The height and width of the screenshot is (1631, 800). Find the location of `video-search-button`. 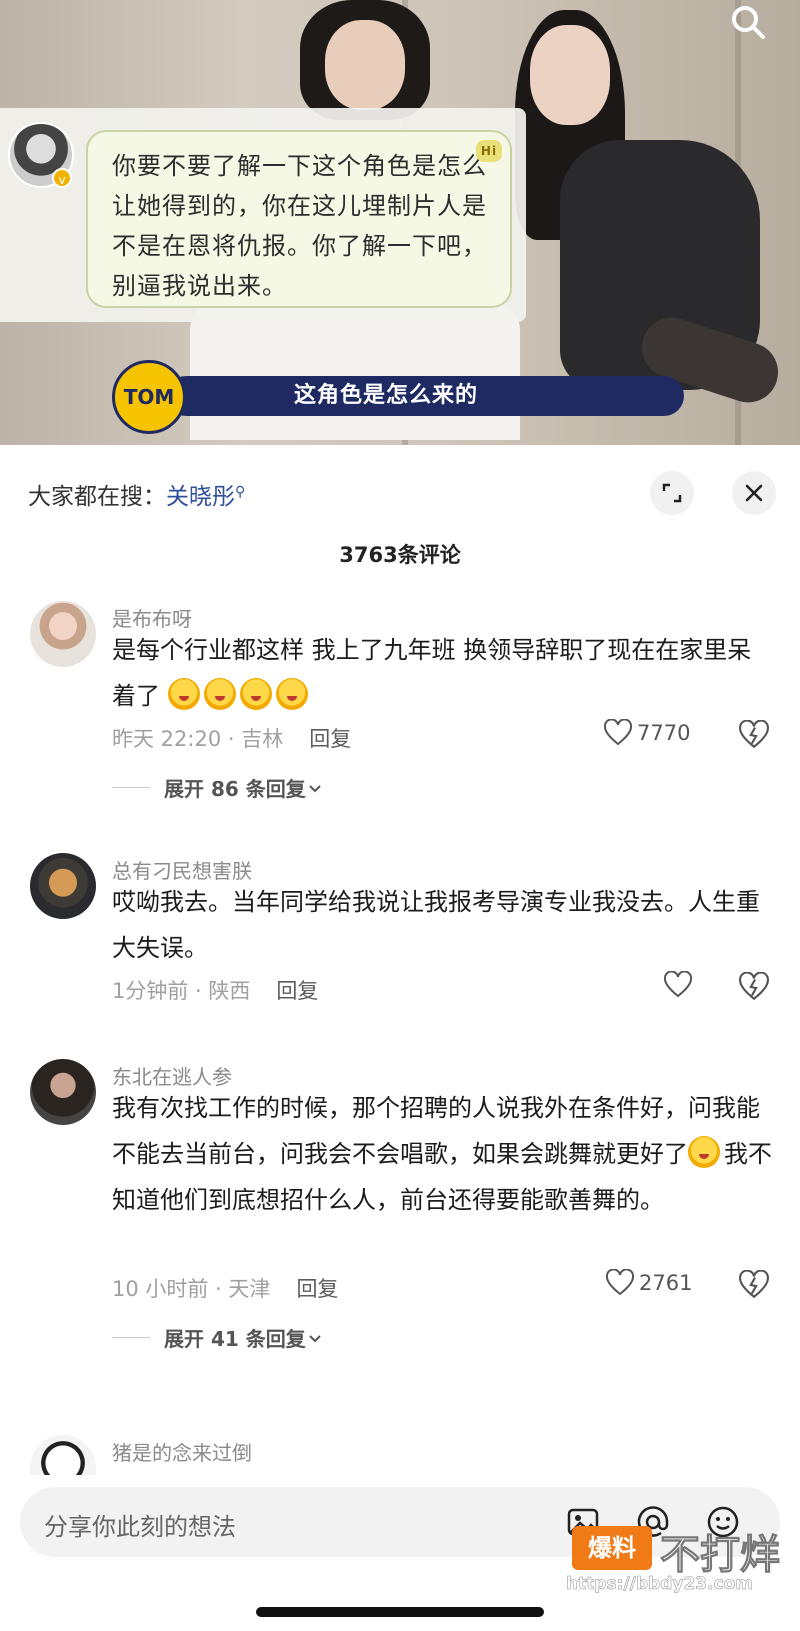

video-search-button is located at coordinates (748, 22).